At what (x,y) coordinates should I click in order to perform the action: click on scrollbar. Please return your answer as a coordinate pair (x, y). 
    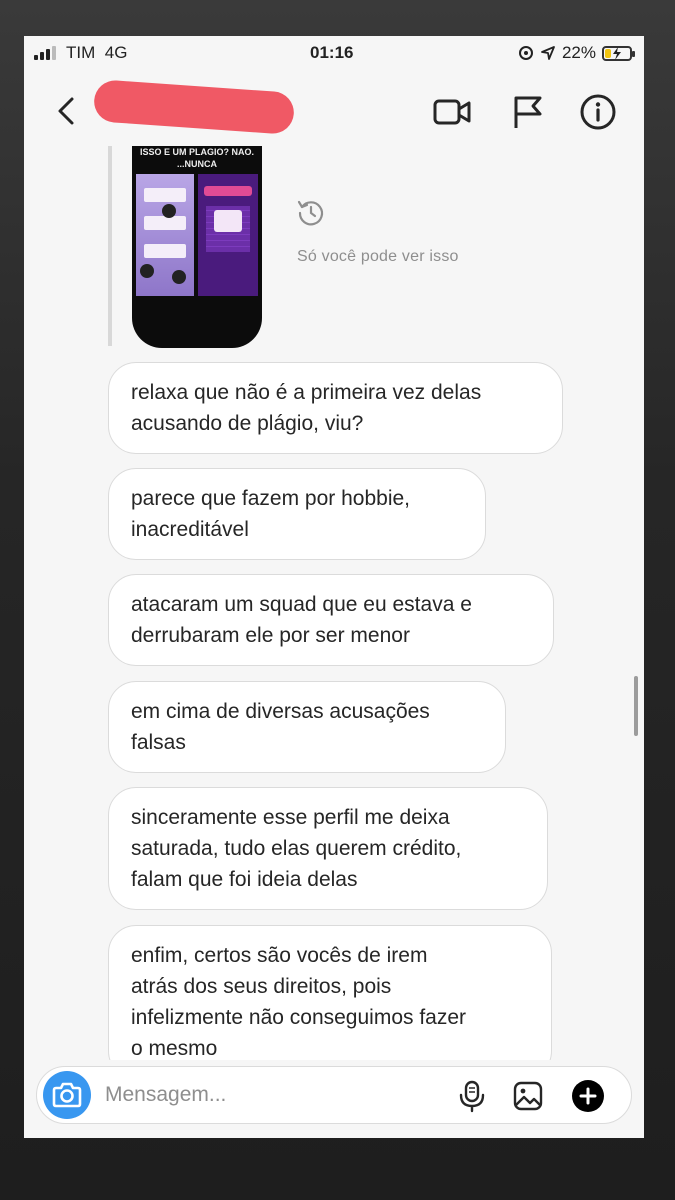
    Looking at the image, I should click on (636, 706).